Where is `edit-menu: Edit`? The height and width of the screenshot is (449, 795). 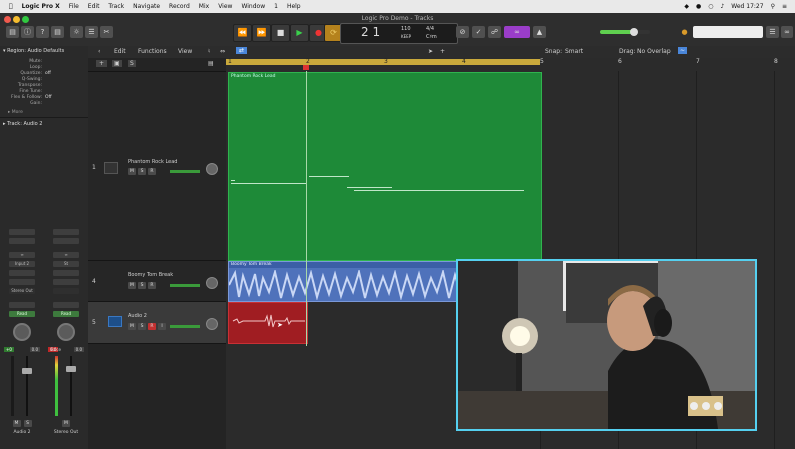
edit-menu: Edit is located at coordinates (120, 51).